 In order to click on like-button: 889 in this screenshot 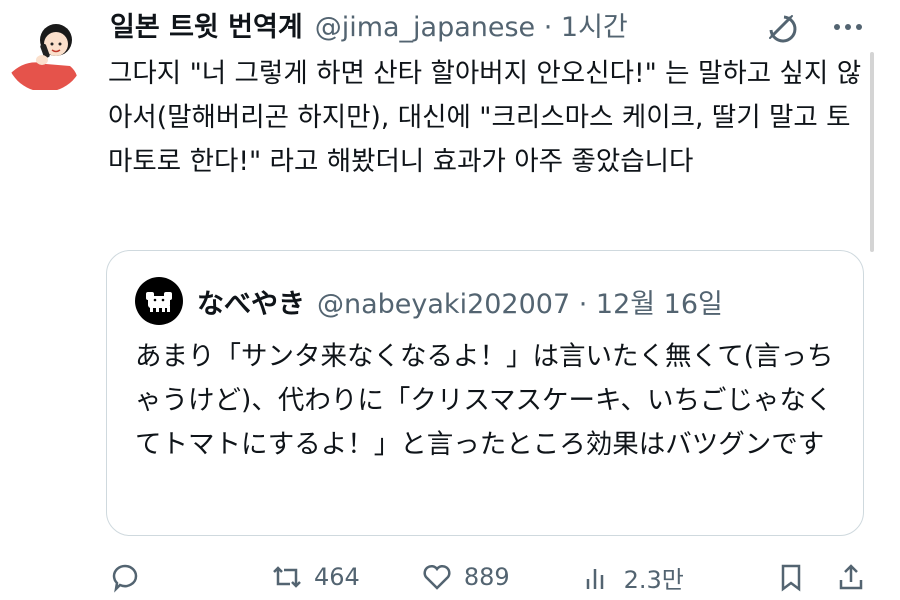, I will do `click(465, 577)`.